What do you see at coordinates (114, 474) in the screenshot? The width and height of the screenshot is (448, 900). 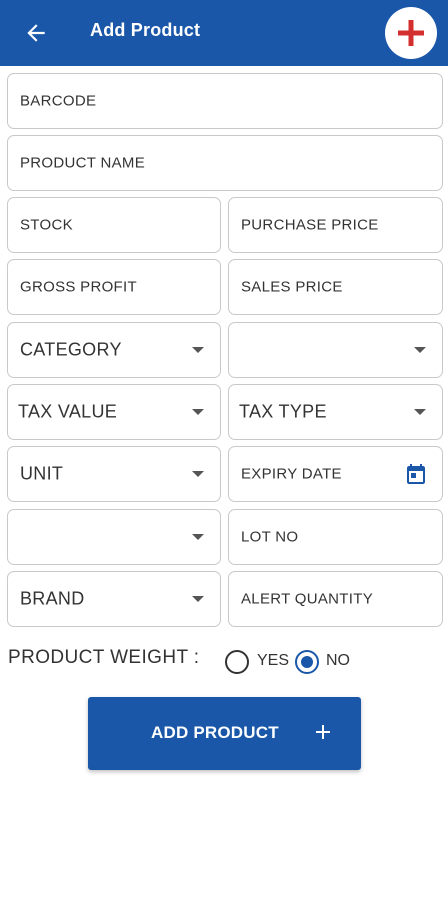 I see `unit-select: UNIT` at bounding box center [114, 474].